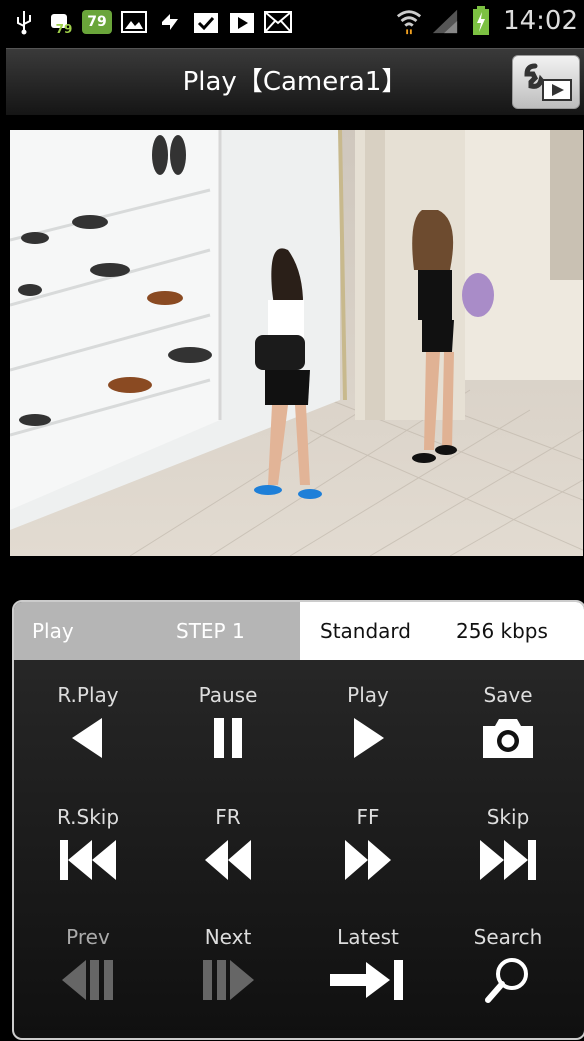  I want to click on skip-button: Skip, so click(508, 845).